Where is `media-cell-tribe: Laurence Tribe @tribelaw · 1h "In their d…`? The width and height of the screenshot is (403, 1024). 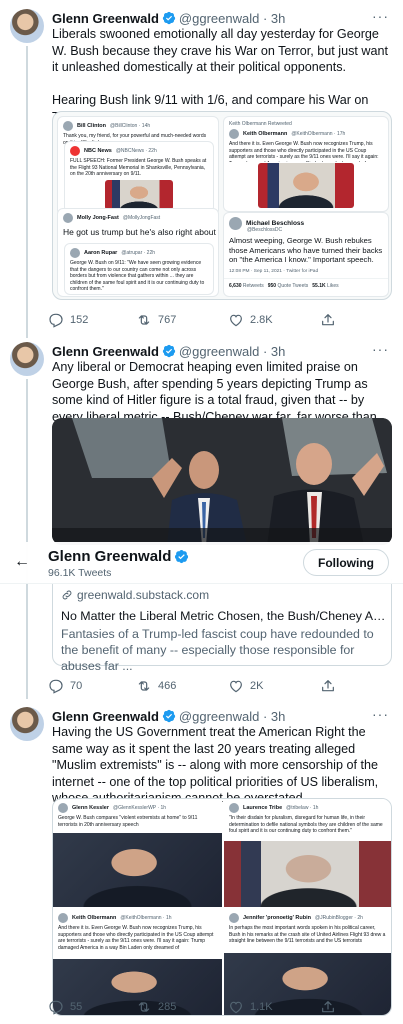 media-cell-tribe: Laurence Tribe @tribelaw · 1h "In their d… is located at coordinates (307, 853).